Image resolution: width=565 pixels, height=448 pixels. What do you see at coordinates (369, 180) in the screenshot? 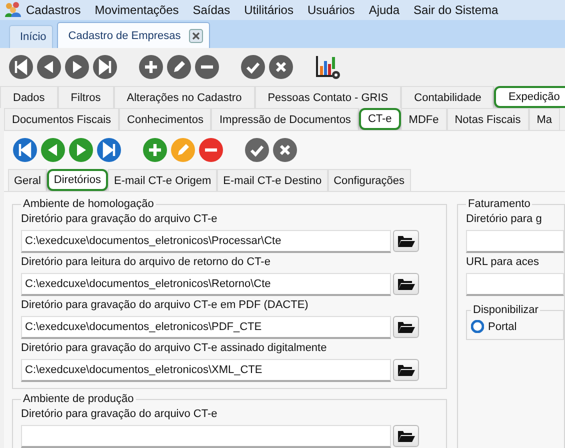
I see `tab: Configurações` at bounding box center [369, 180].